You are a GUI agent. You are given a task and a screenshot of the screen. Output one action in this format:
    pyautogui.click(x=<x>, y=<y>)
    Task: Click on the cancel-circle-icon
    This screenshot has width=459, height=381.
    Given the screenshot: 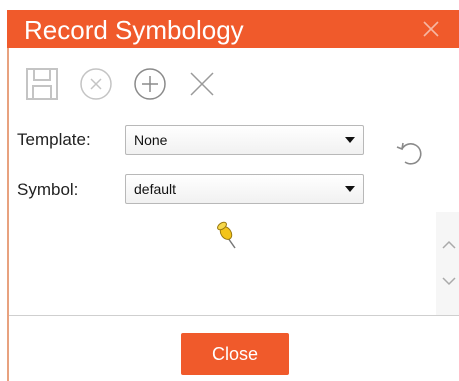 What is the action you would take?
    pyautogui.click(x=96, y=84)
    